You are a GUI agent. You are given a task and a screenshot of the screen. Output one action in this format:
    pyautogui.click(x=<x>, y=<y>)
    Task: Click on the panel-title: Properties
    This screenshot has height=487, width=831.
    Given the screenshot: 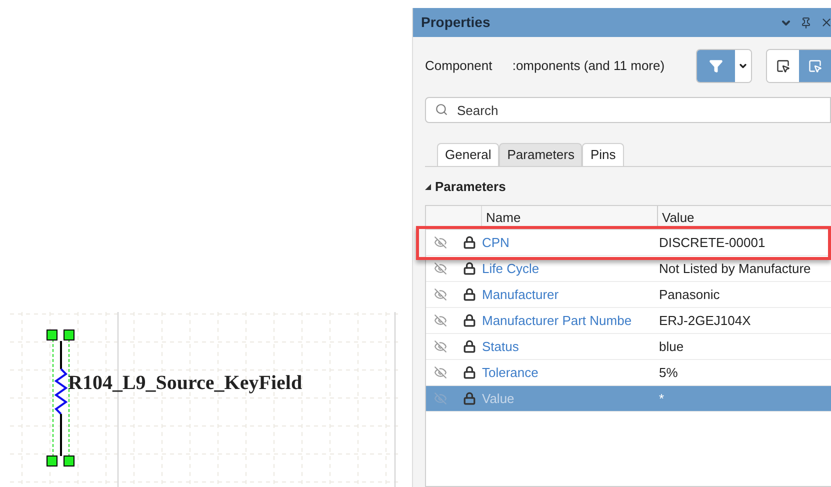 What is the action you would take?
    pyautogui.click(x=455, y=22)
    